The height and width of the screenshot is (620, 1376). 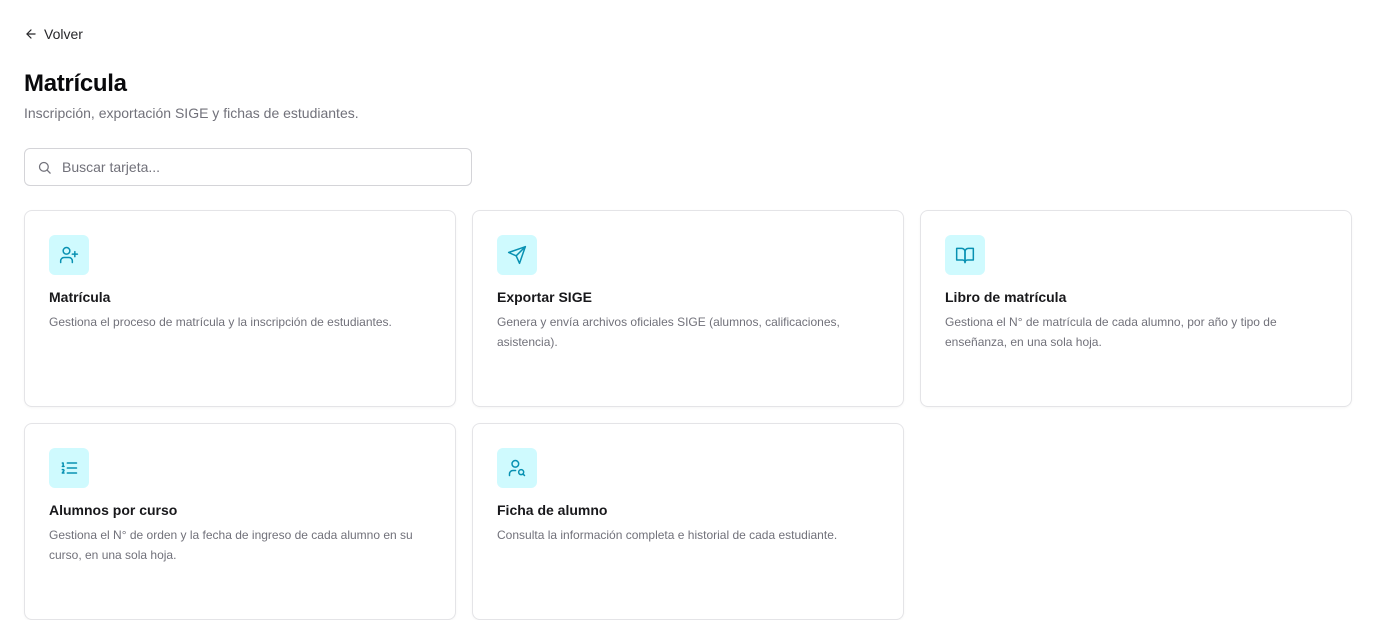 I want to click on book-open-icon, so click(x=965, y=255).